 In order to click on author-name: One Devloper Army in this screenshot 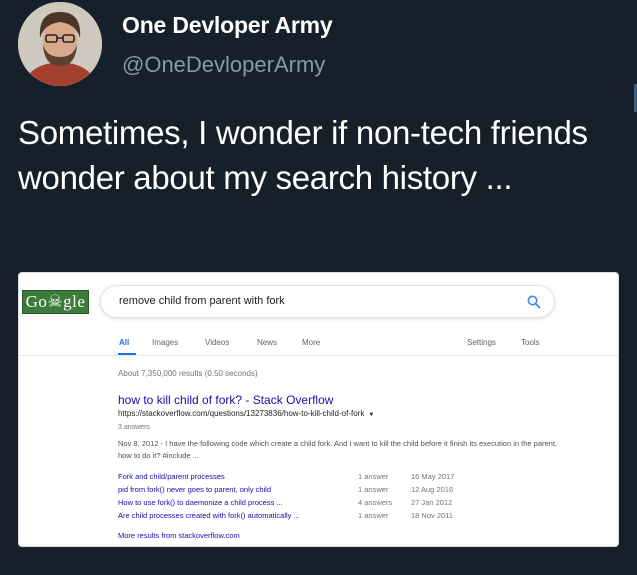, I will do `click(227, 25)`.